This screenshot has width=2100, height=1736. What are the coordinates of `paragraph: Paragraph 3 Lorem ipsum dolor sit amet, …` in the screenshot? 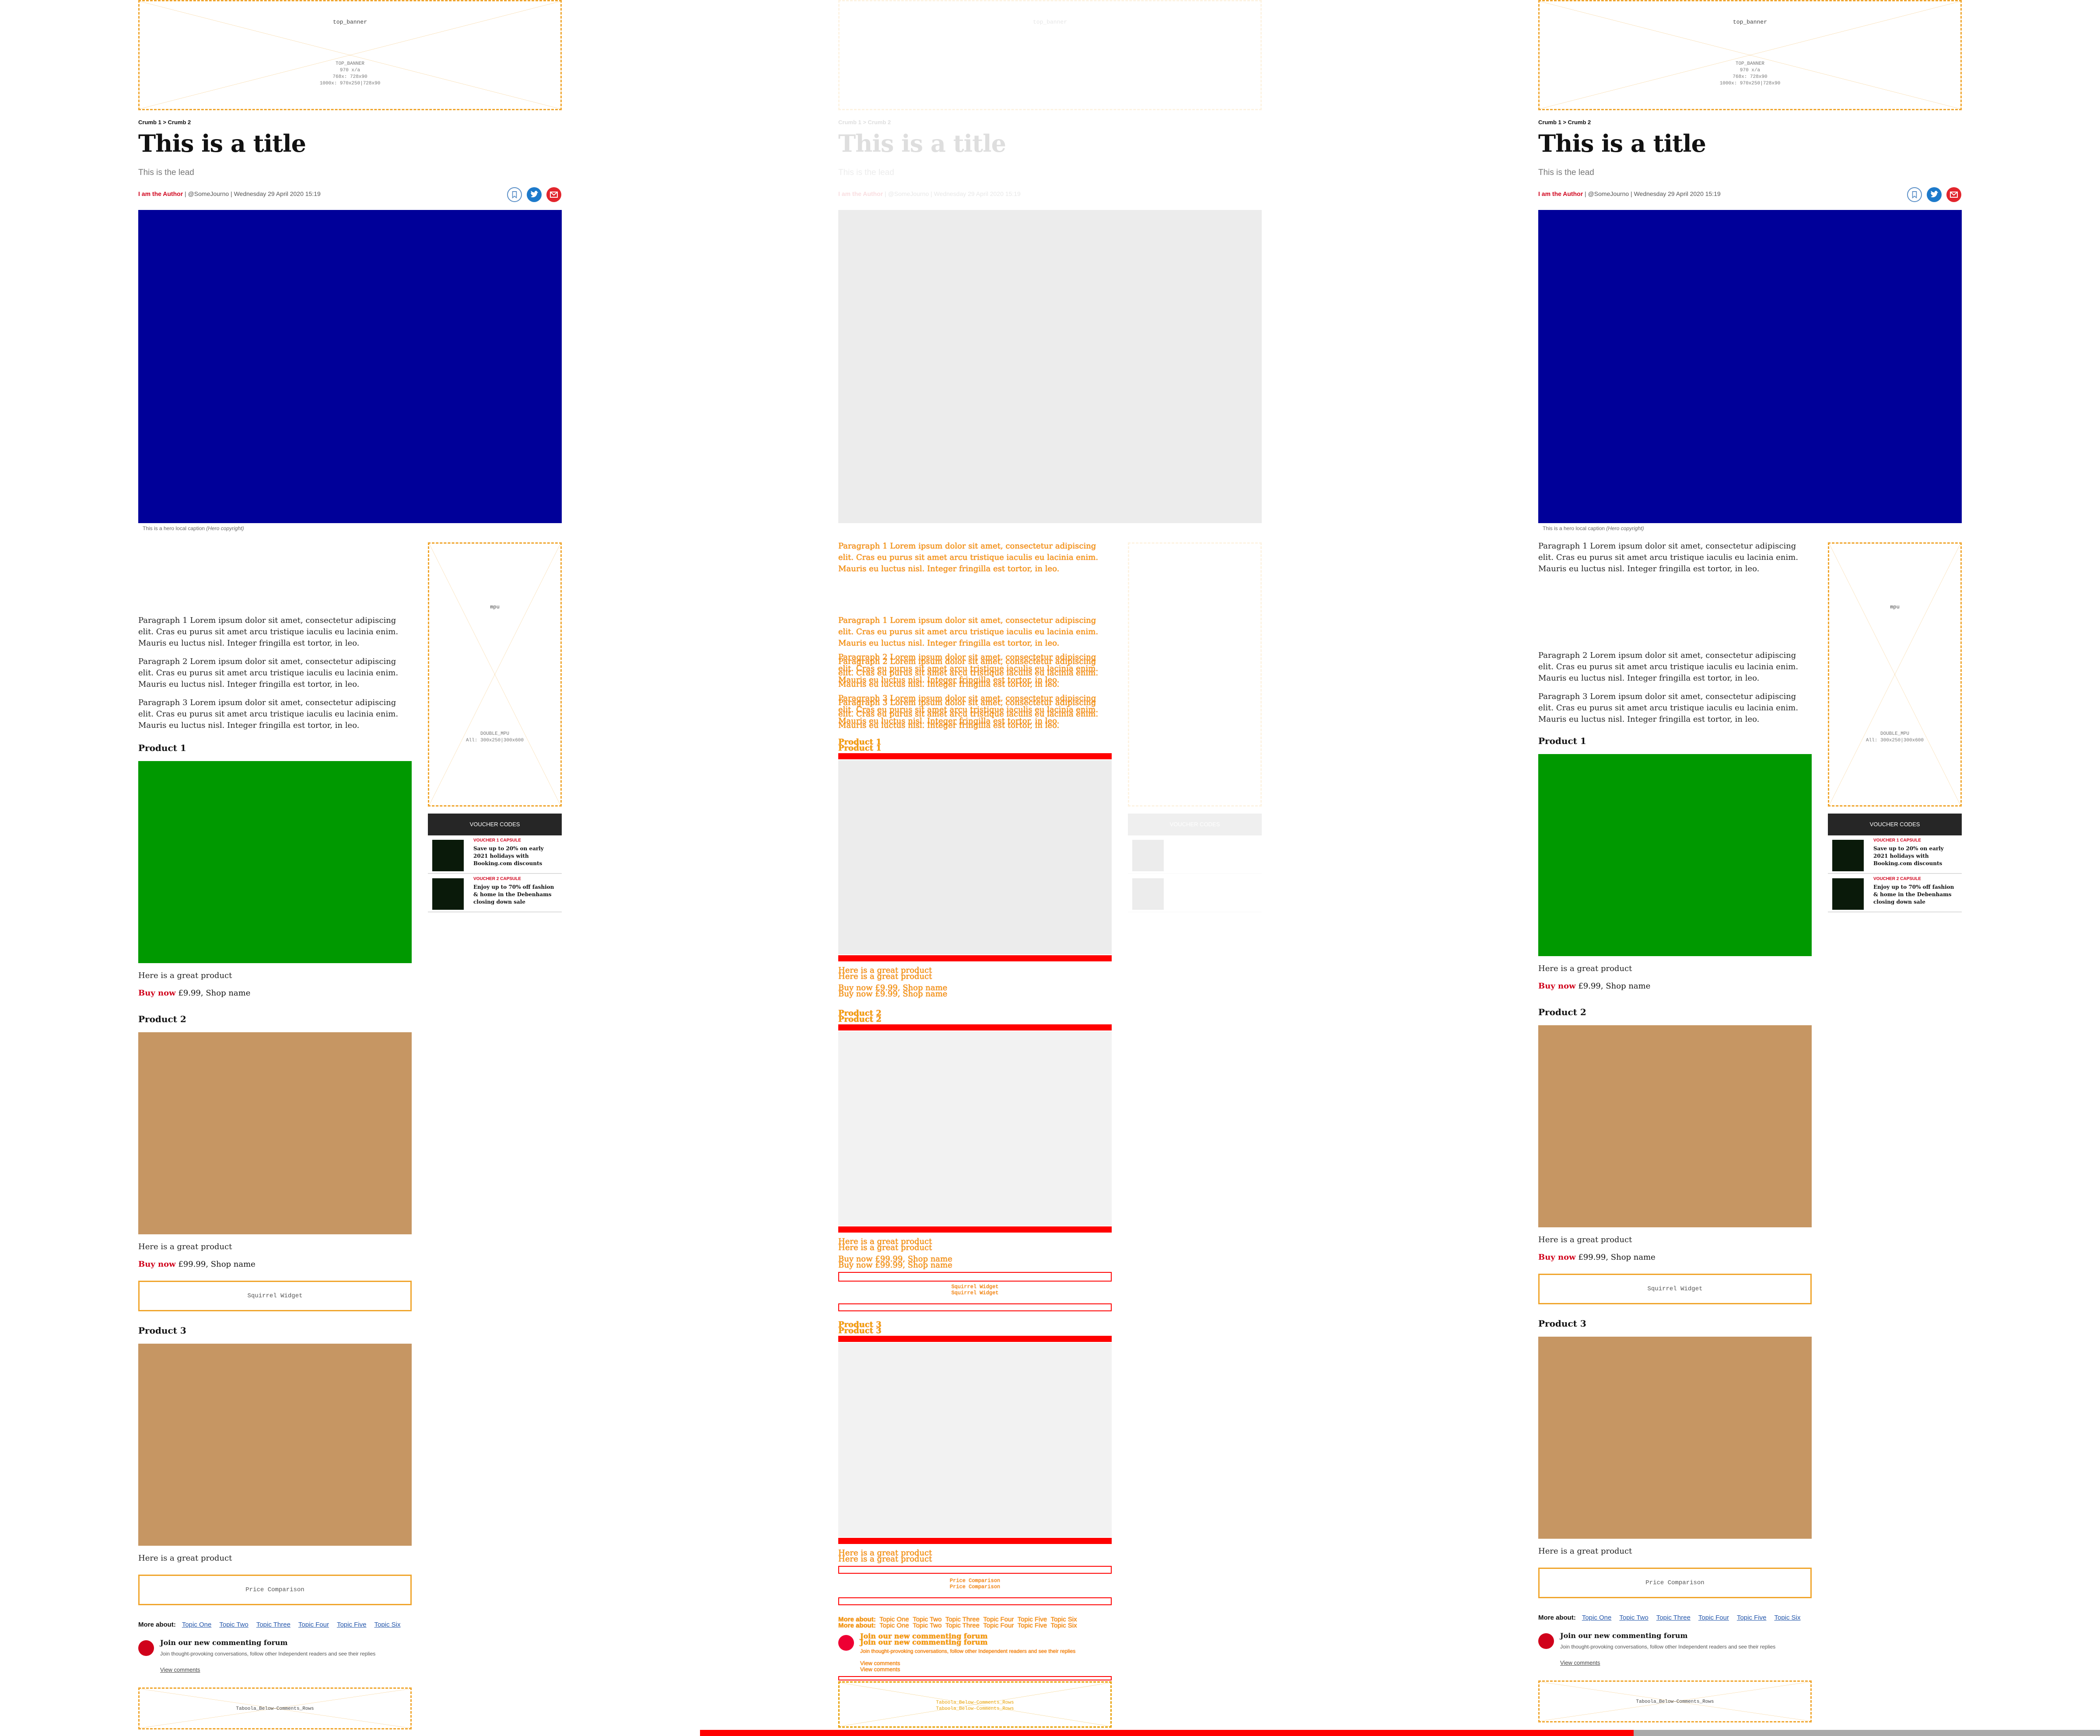 It's located at (968, 714).